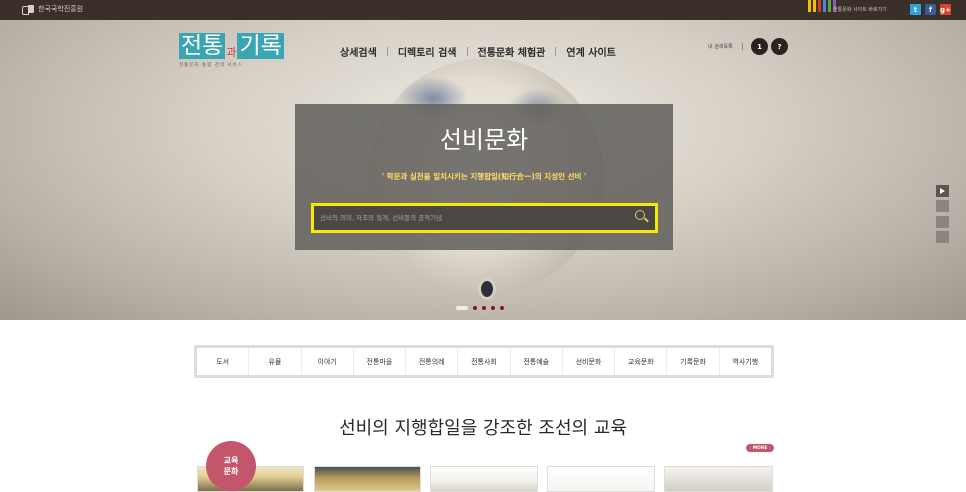  What do you see at coordinates (432, 361) in the screenshot?
I see `category-item-5: 전통의례` at bounding box center [432, 361].